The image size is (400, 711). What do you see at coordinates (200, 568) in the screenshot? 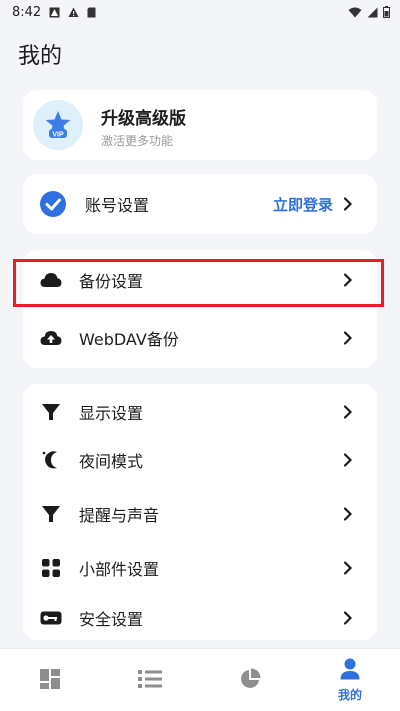
I see `widget-settings-row: 小部件设置` at bounding box center [200, 568].